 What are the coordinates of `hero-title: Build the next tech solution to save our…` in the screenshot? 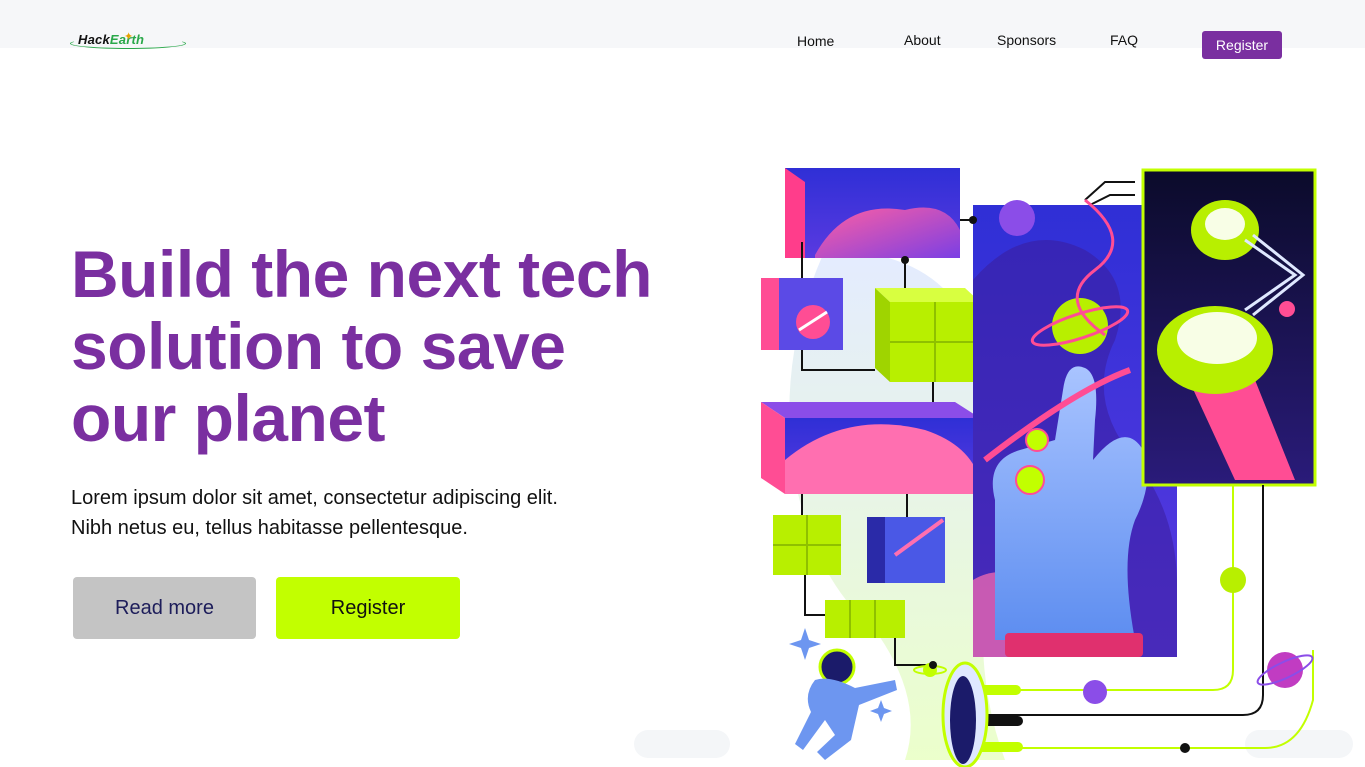 It's located at (391, 346).